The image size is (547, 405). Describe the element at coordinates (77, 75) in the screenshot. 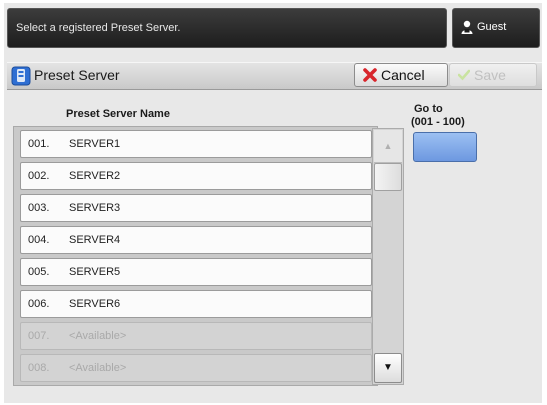

I see `page-title: Preset Server` at that location.